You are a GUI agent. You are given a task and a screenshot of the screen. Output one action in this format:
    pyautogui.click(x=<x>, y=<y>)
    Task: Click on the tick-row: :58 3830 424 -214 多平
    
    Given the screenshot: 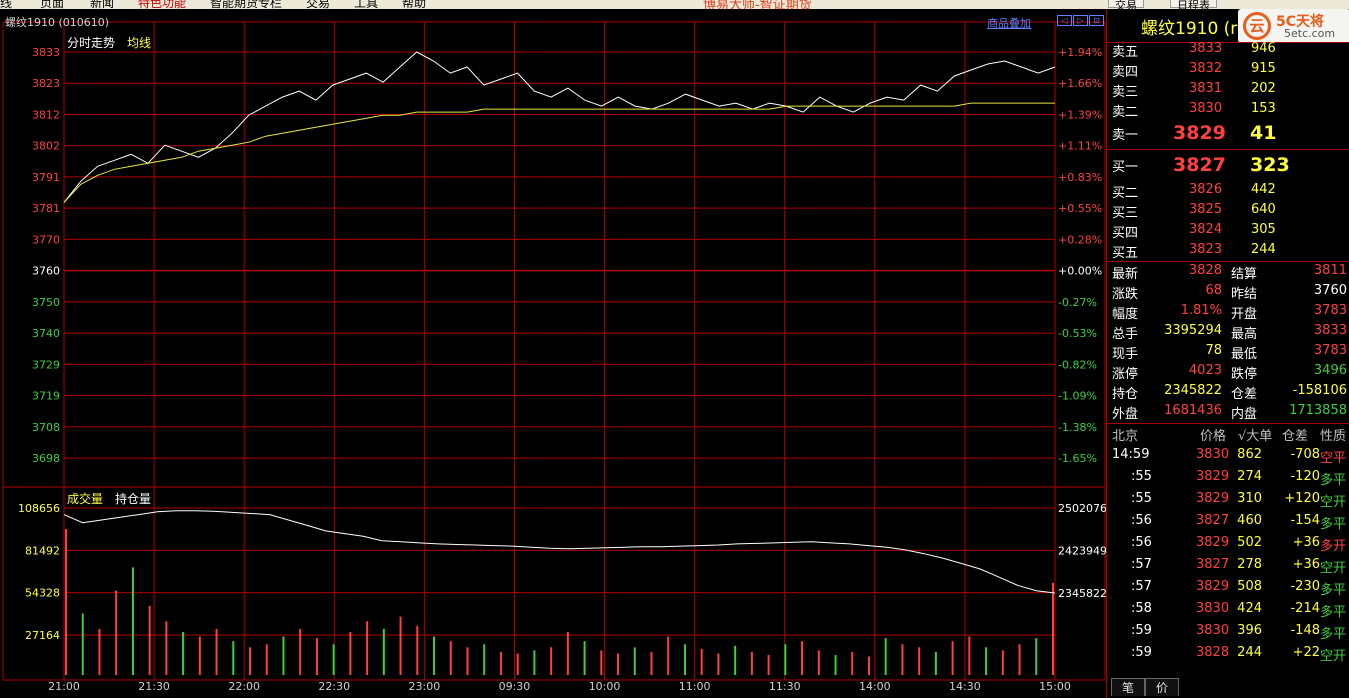 What is the action you would take?
    pyautogui.click(x=1228, y=609)
    